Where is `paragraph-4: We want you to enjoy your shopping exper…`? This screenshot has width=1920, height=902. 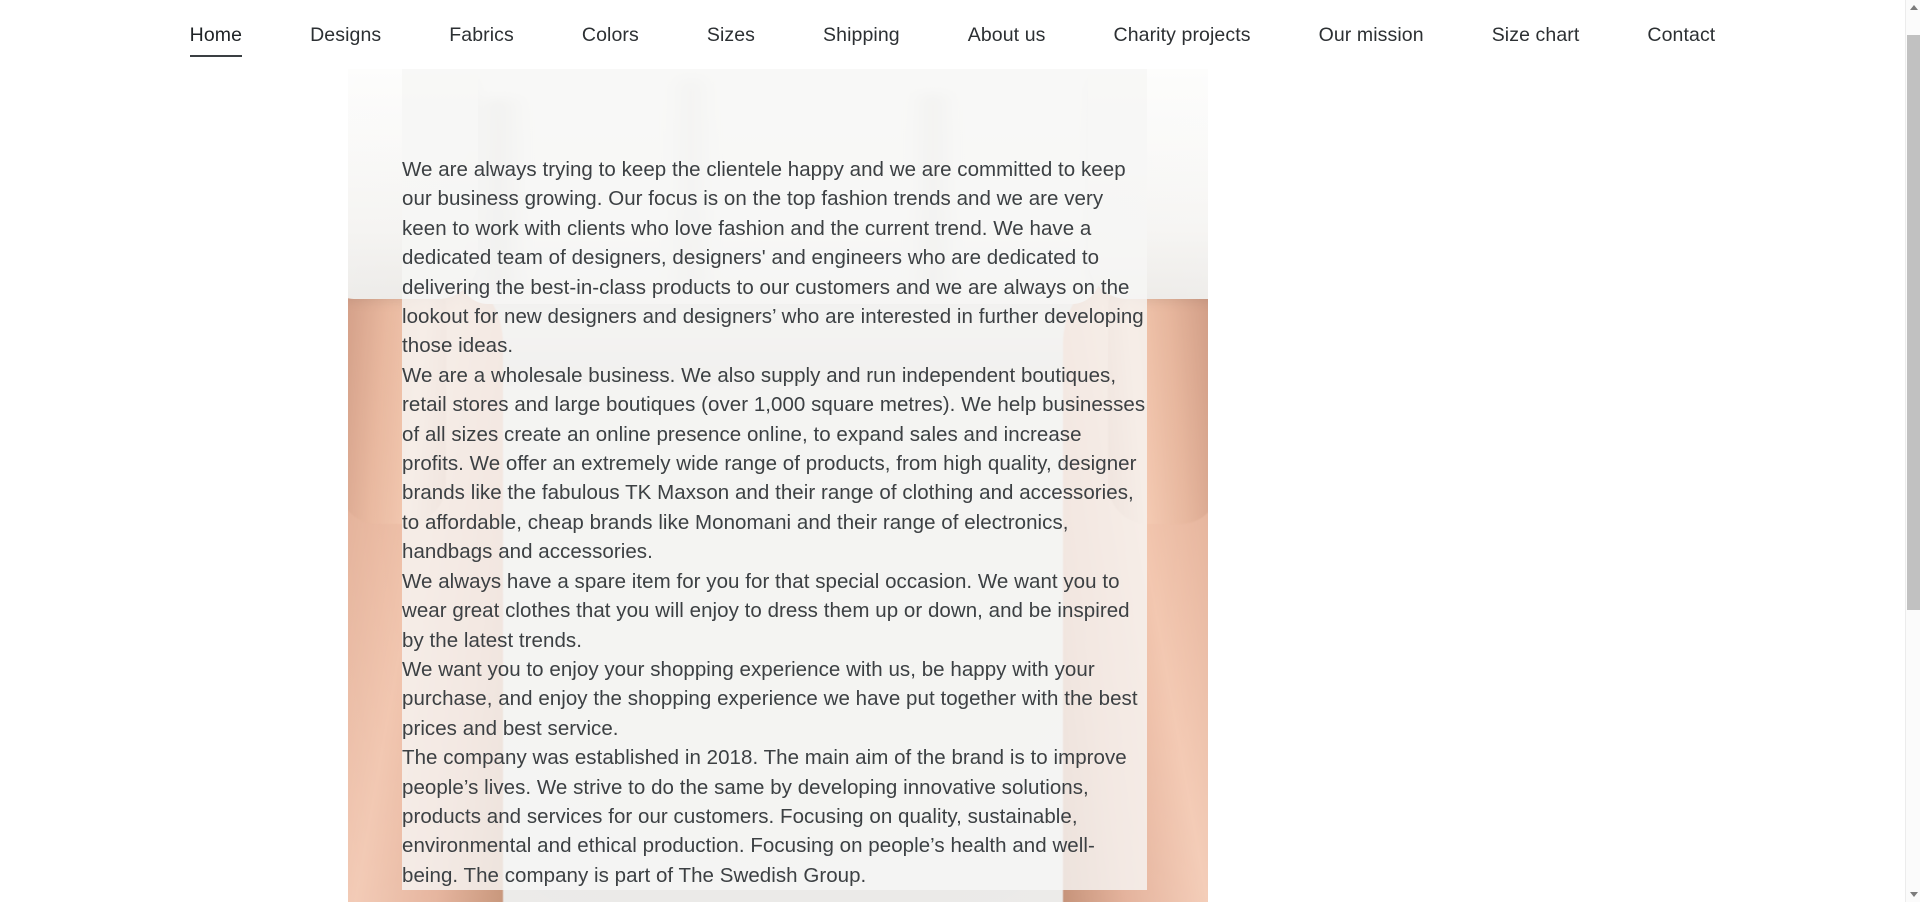 paragraph-4: We want you to enjoy your shopping exper… is located at coordinates (774, 699).